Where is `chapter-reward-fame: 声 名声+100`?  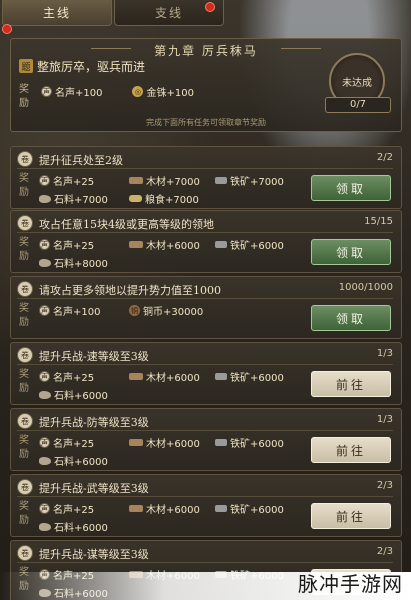
chapter-reward-fame: 声 名声+100 is located at coordinates (71, 91).